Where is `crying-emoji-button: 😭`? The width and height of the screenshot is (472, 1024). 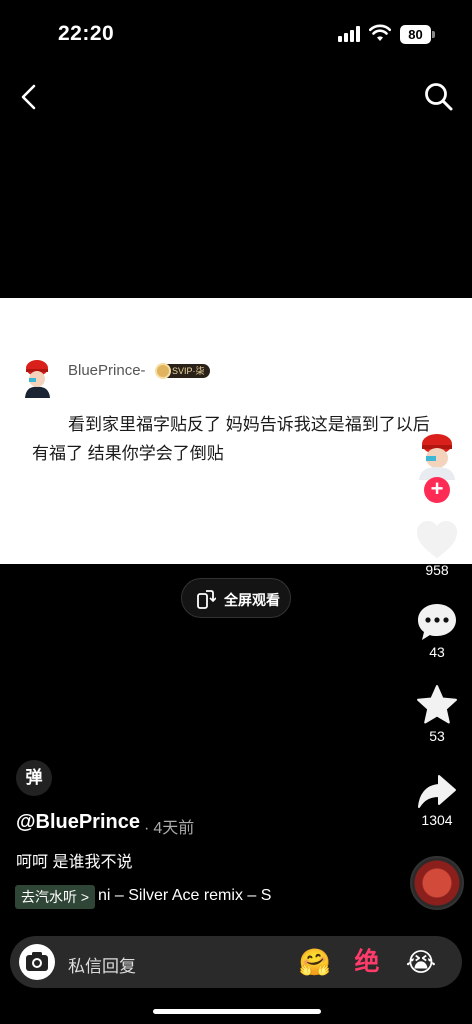 crying-emoji-button: 😭 is located at coordinates (421, 962).